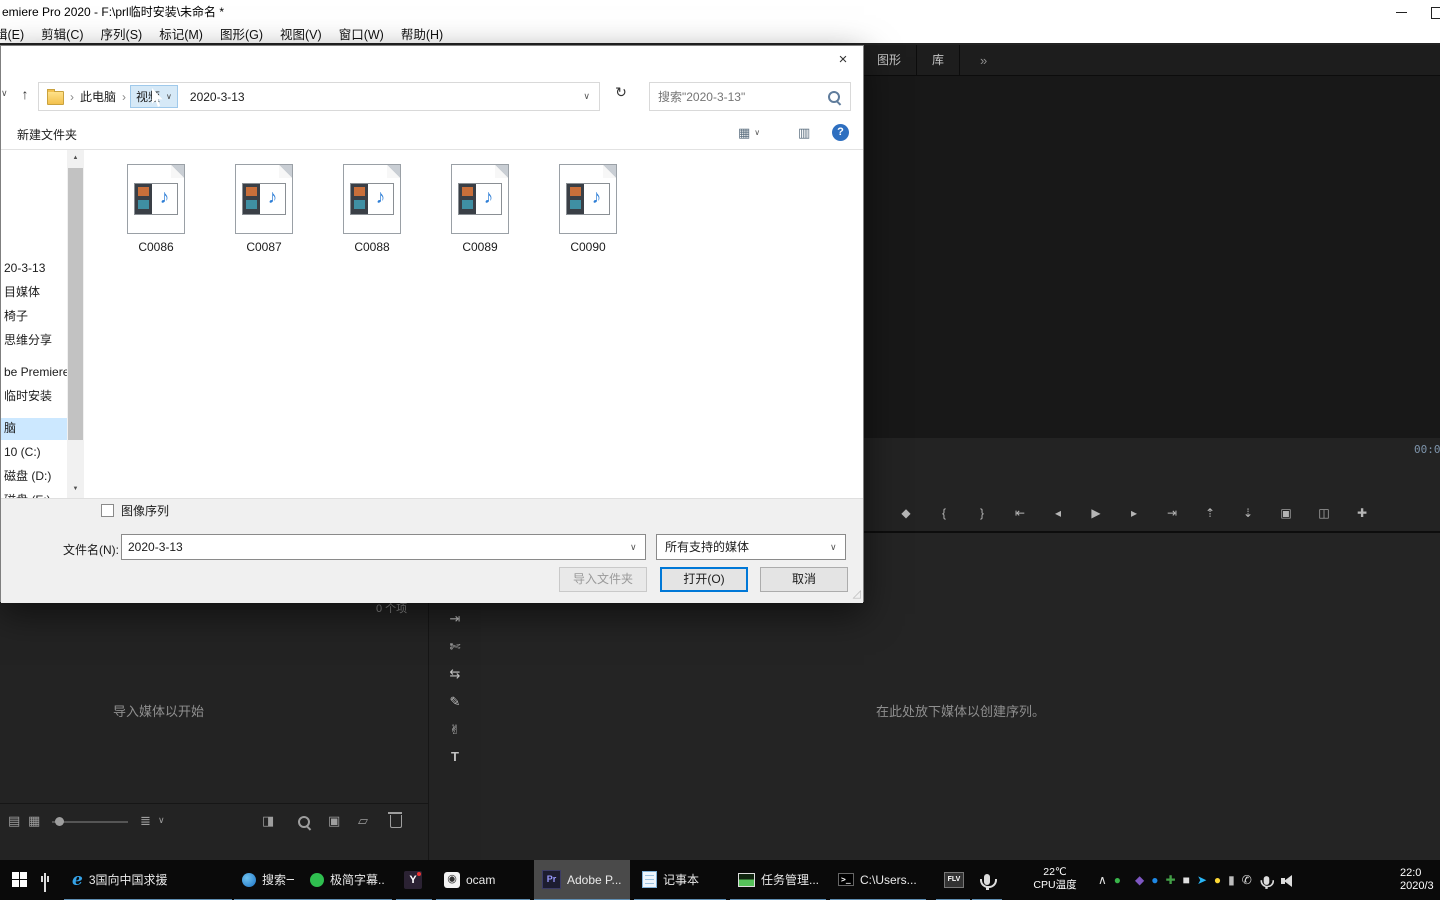 This screenshot has width=1440, height=900. Describe the element at coordinates (1401, 12) in the screenshot. I see `minimize-icon` at that location.